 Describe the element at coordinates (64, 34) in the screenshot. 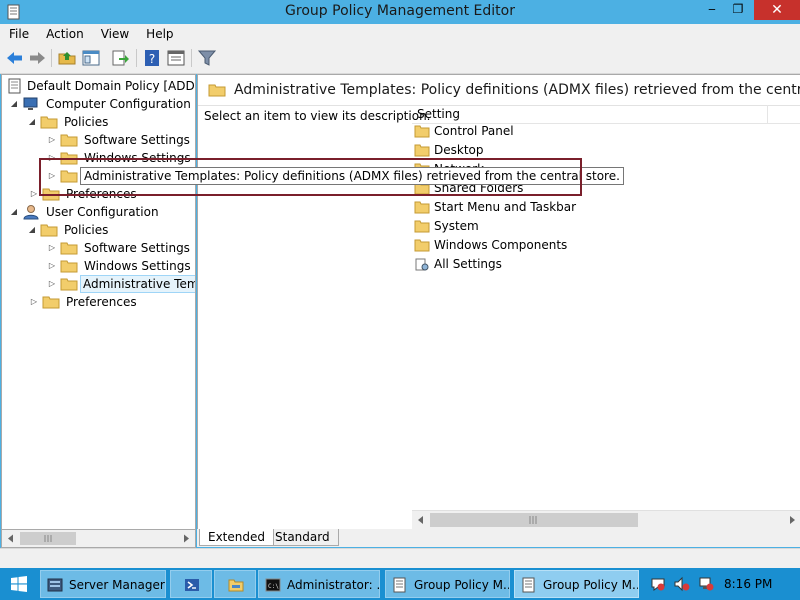

I see `menu-action: Action` at that location.